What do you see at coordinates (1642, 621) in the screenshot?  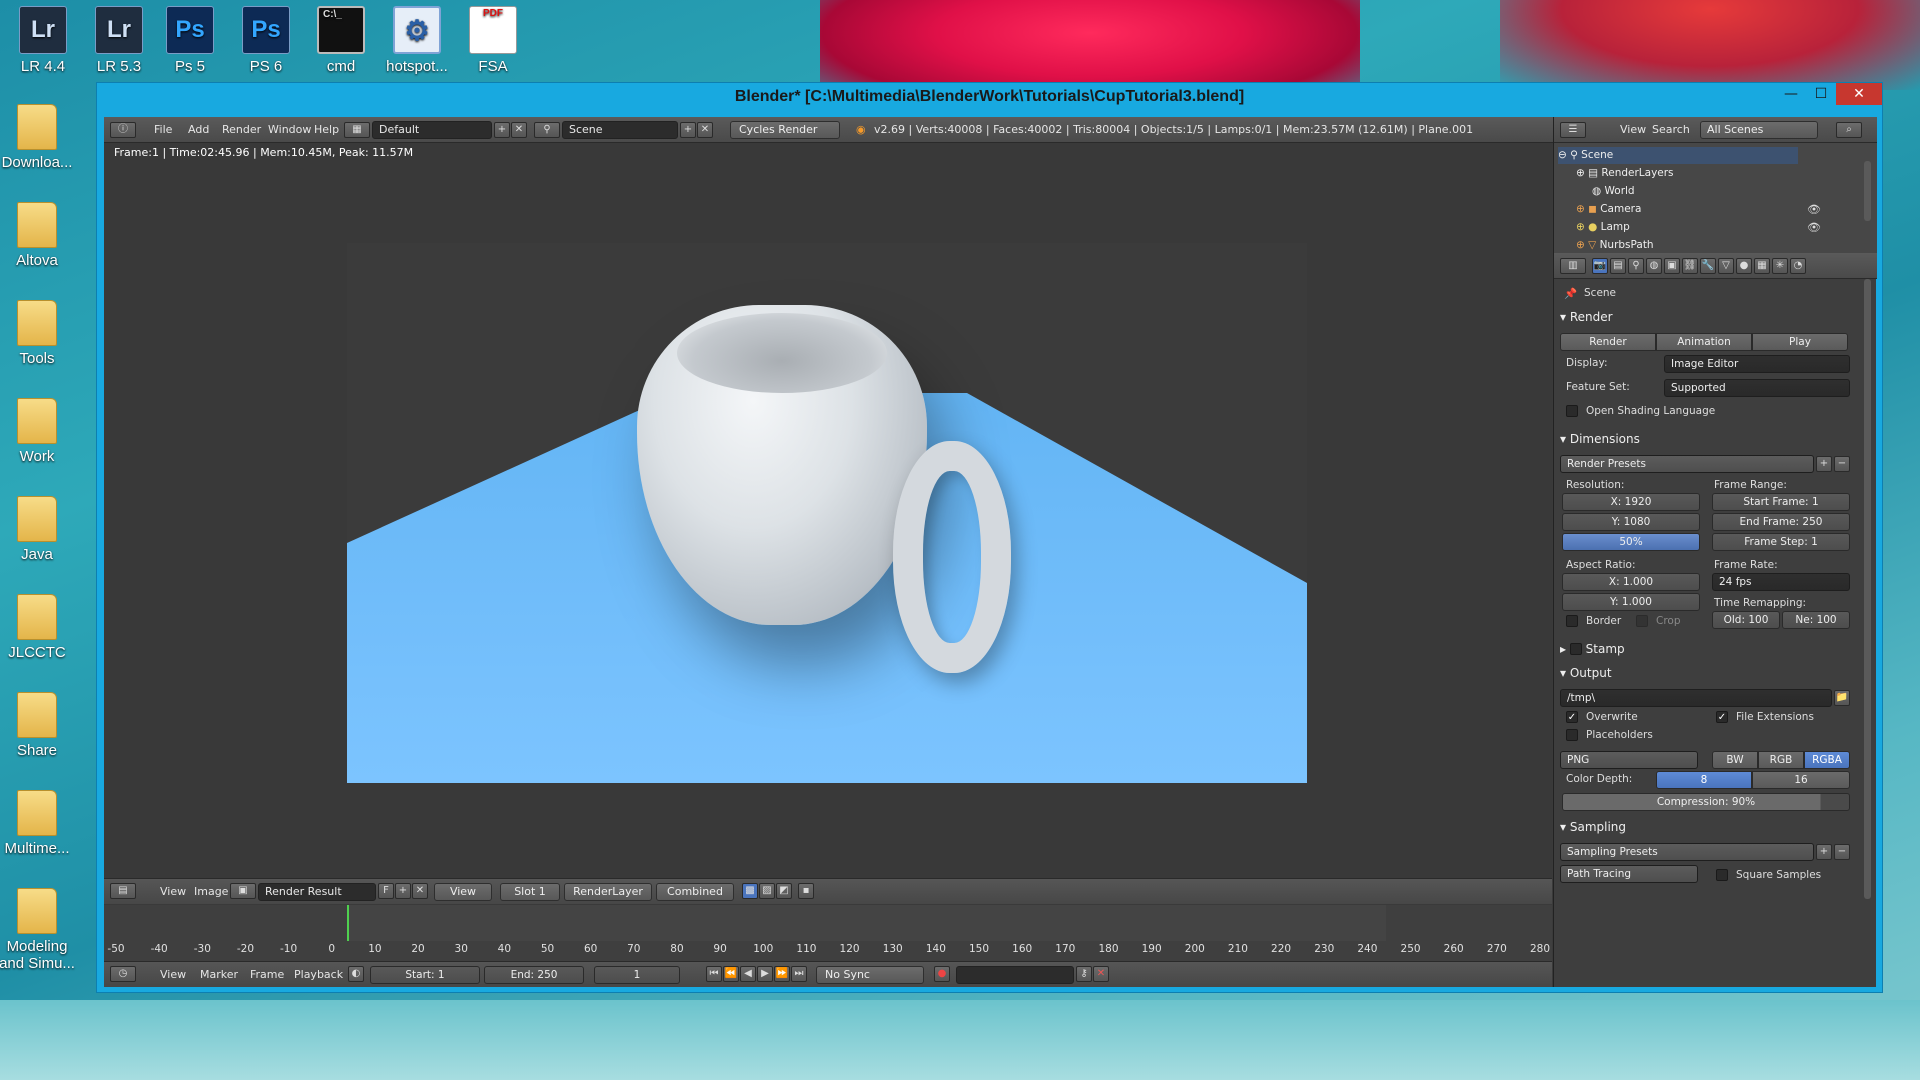 I see `crop-checkbox` at bounding box center [1642, 621].